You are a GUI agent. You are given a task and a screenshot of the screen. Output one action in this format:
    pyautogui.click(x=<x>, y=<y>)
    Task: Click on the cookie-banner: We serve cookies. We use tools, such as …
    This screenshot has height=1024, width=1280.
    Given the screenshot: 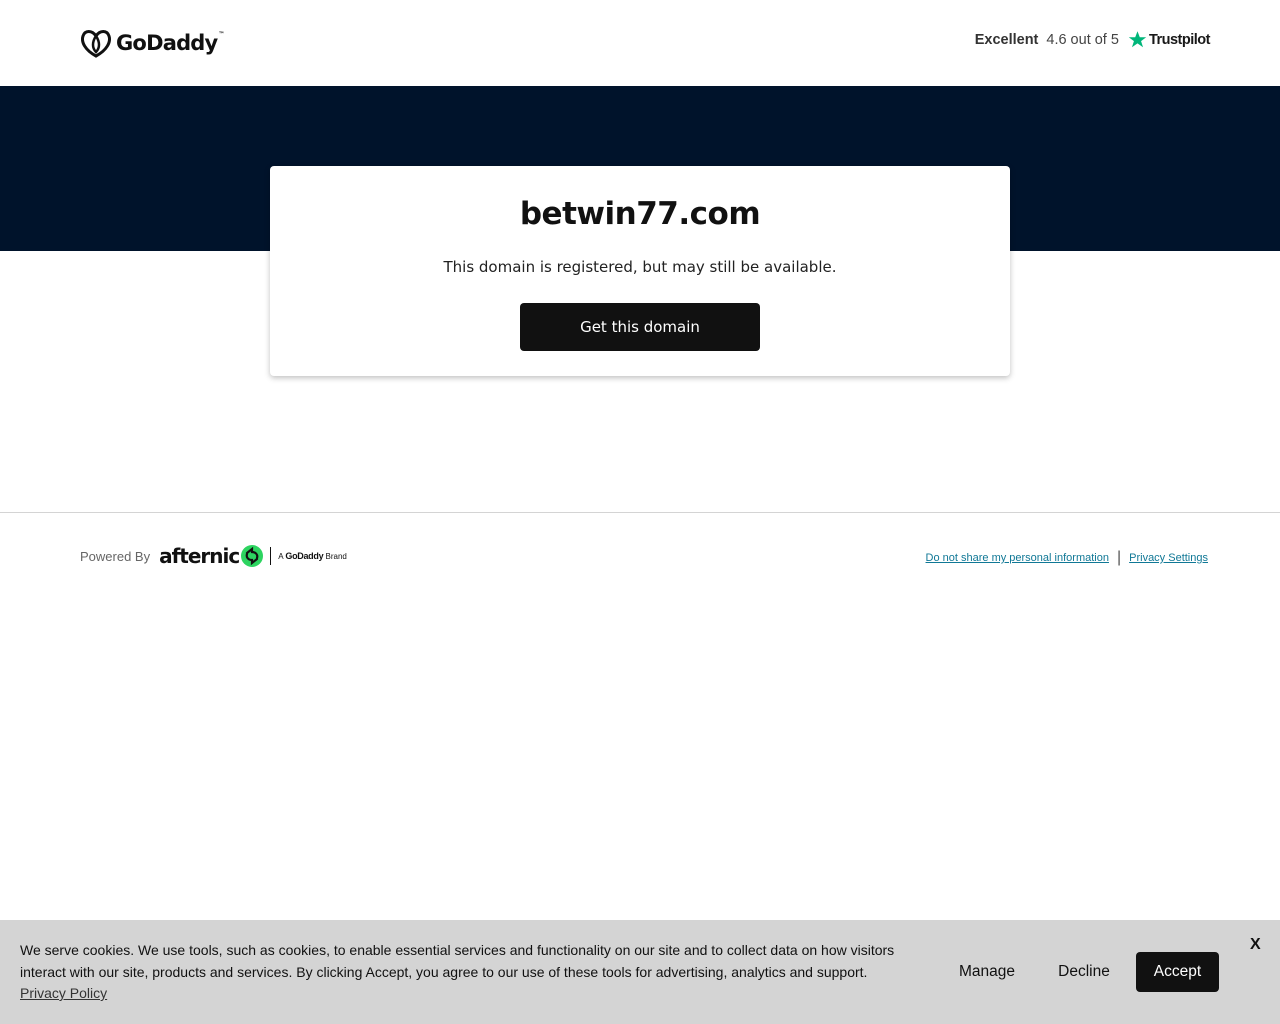 What is the action you would take?
    pyautogui.click(x=640, y=972)
    